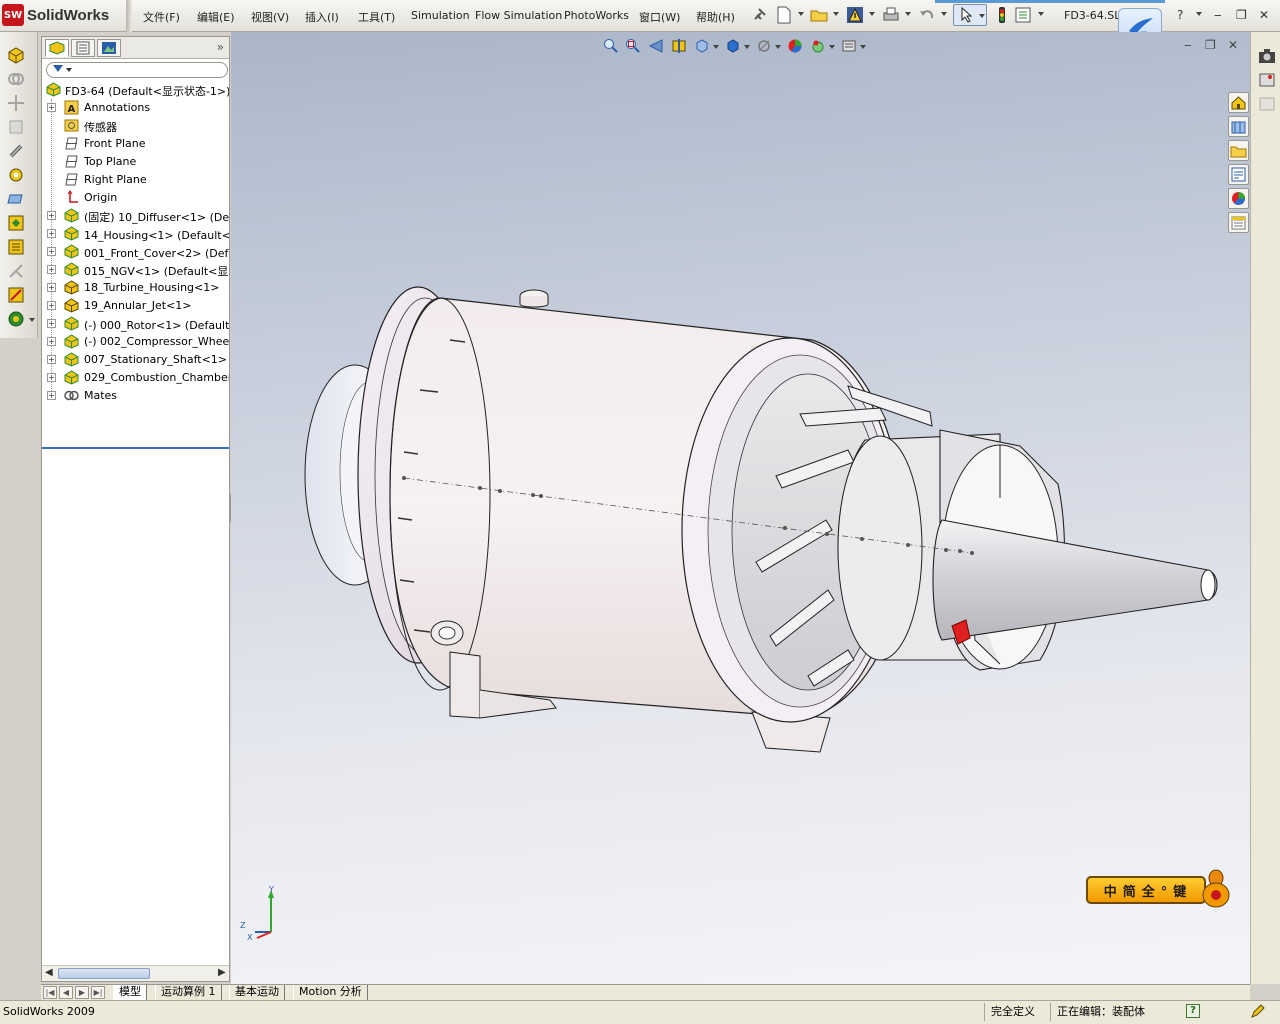  I want to click on tree-item: 传感器, so click(135, 126).